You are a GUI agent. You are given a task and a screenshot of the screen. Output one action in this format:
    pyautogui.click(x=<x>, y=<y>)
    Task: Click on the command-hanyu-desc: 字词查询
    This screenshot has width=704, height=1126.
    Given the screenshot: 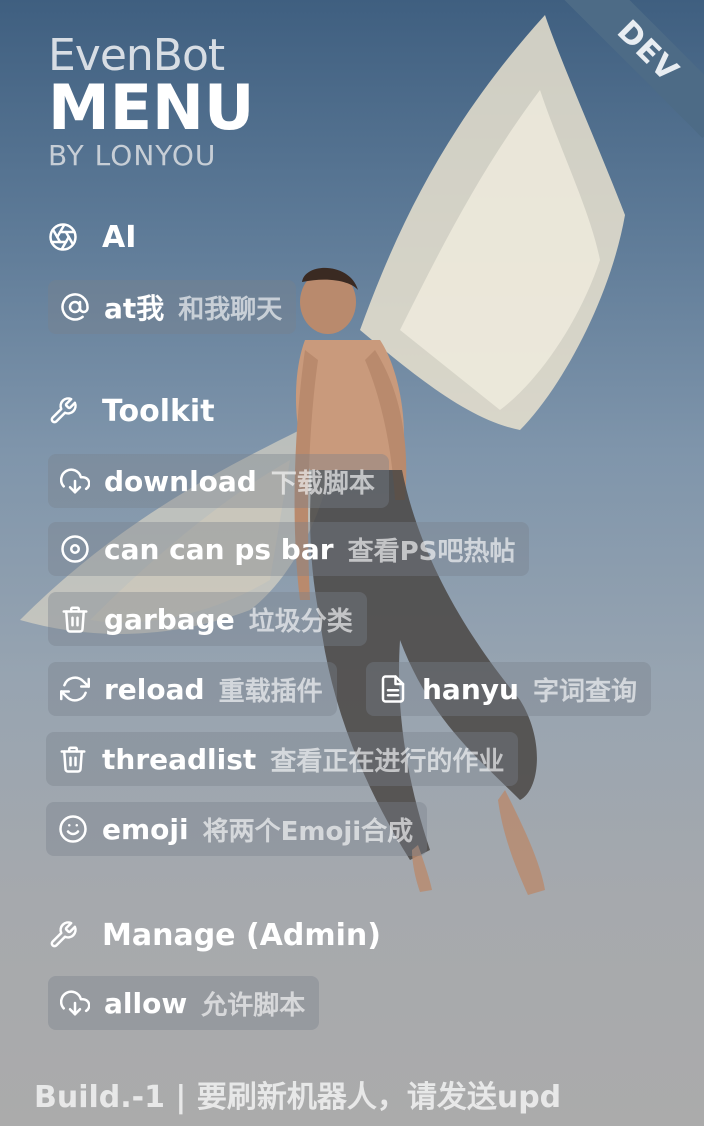 What is the action you would take?
    pyautogui.click(x=584, y=691)
    